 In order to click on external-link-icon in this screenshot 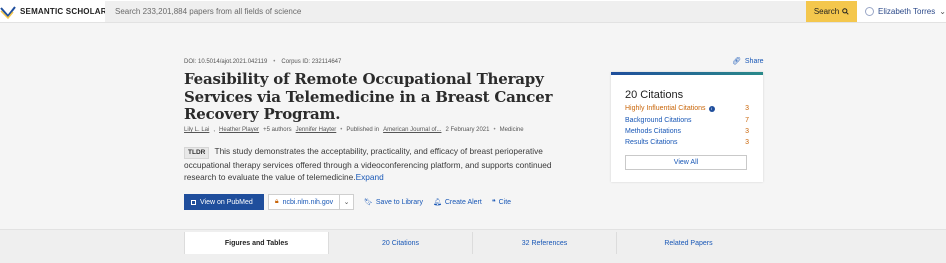, I will do `click(193, 202)`.